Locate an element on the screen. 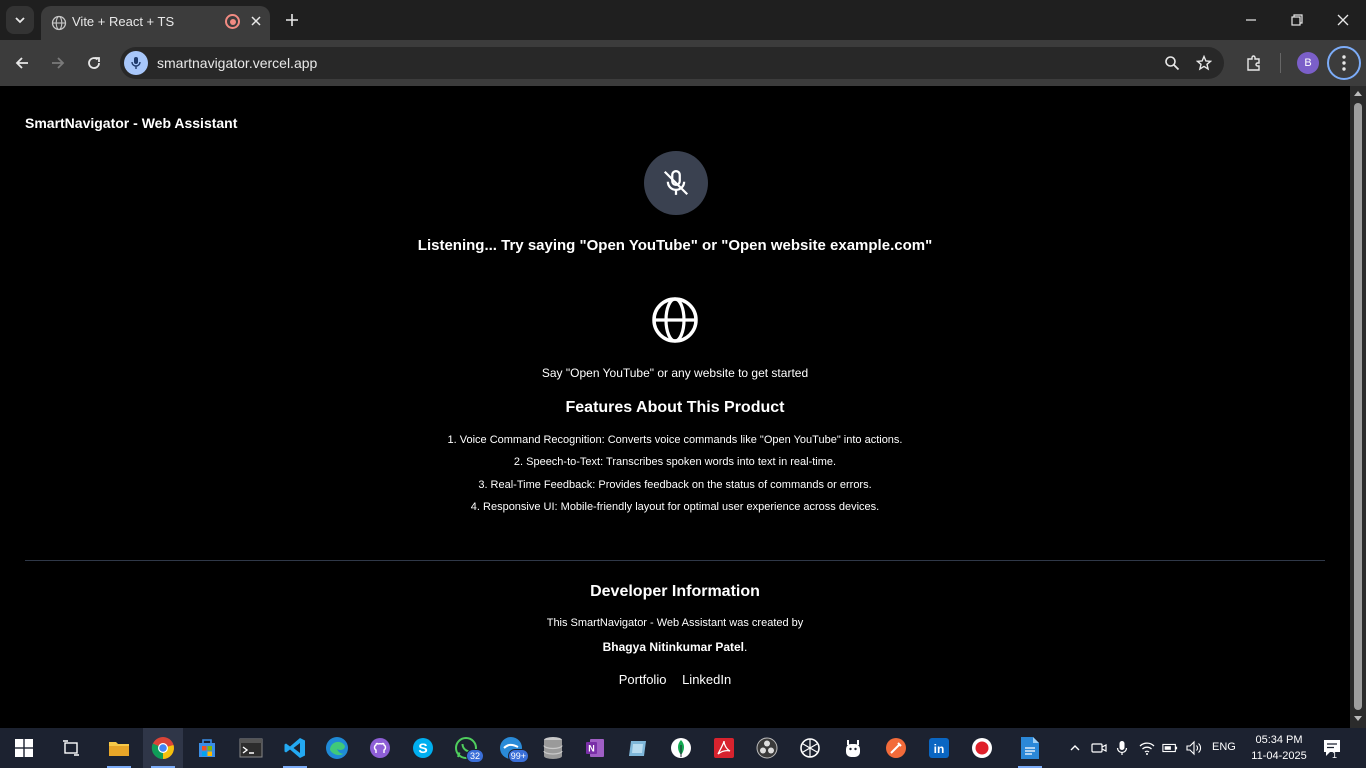  taskbar-postman is located at coordinates (896, 748).